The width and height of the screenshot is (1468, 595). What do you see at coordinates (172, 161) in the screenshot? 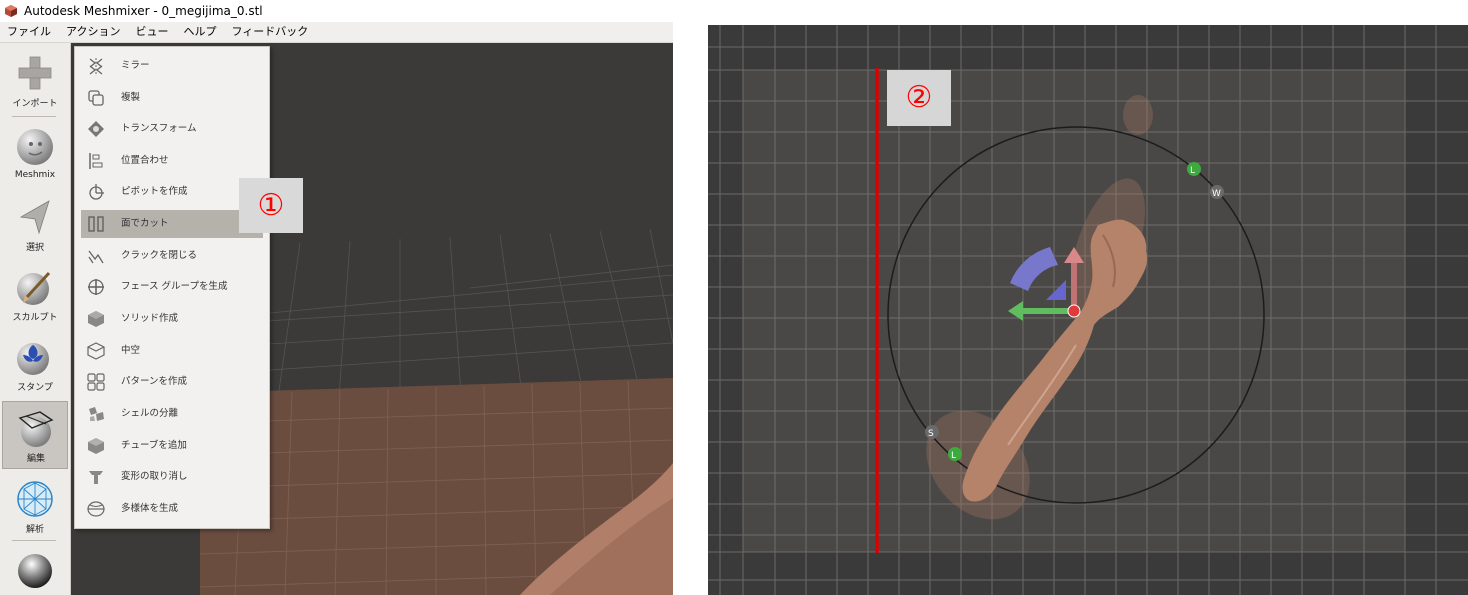
I see `menu-item-align: 位置合わせ` at bounding box center [172, 161].